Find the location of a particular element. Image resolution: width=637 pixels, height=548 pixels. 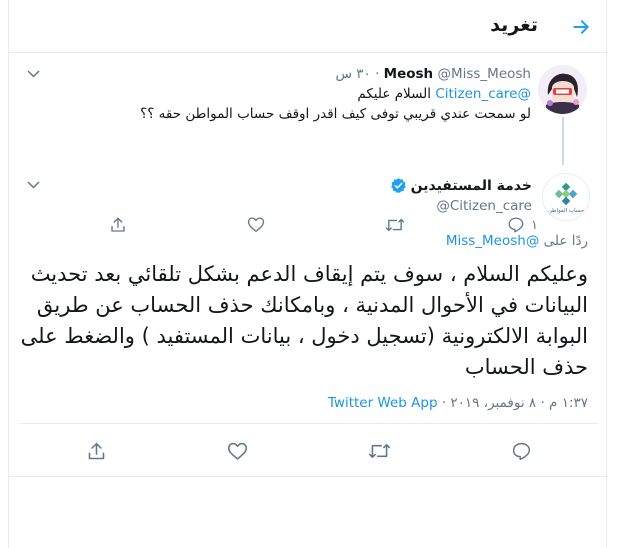

divider is located at coordinates (308, 423).